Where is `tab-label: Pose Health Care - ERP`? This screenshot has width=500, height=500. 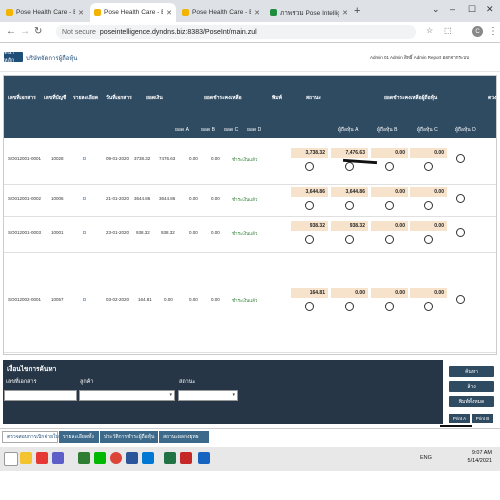
tab-label: Pose Health Care - ERP is located at coordinates (133, 12).